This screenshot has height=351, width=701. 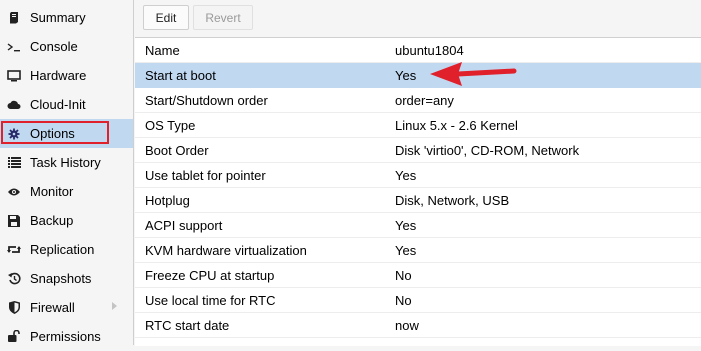 I want to click on sidebar-item-monitor: Monitor, so click(x=66, y=191).